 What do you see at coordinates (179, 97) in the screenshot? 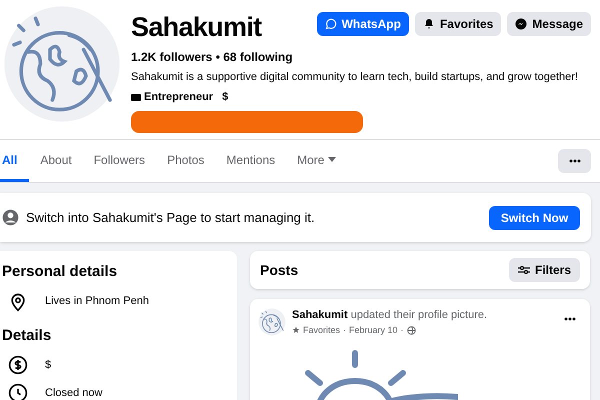
I see `category-label: Entrepreneur` at bounding box center [179, 97].